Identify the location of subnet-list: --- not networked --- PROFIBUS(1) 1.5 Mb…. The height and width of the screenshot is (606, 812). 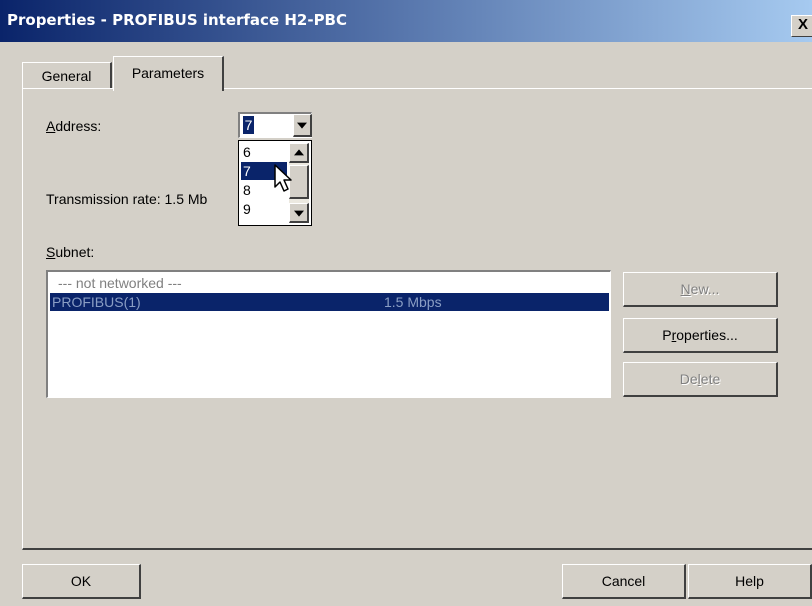
(328, 334).